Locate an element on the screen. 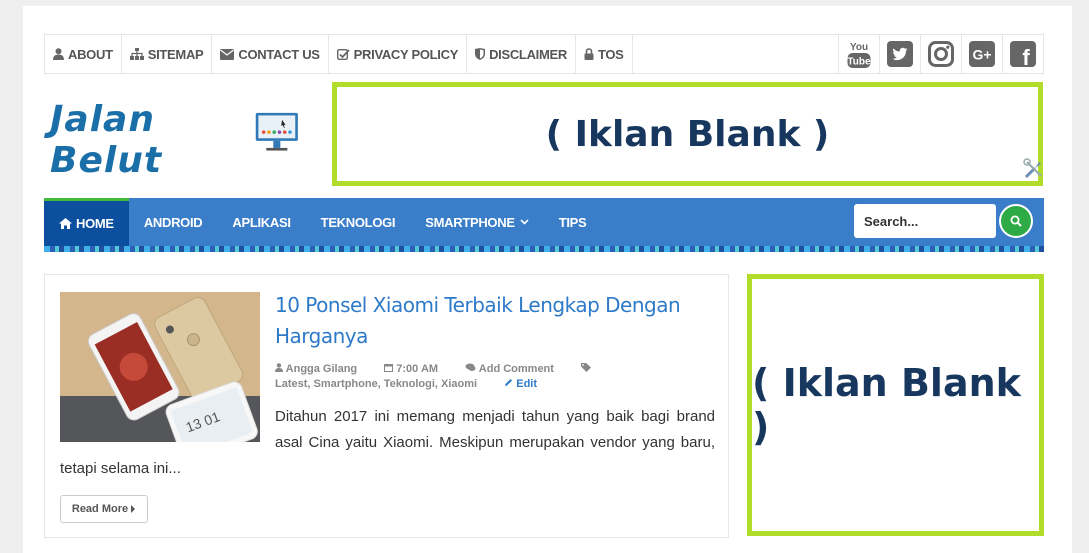 Image resolution: width=1089 pixels, height=553 pixels. check-square-icon is located at coordinates (343, 54).